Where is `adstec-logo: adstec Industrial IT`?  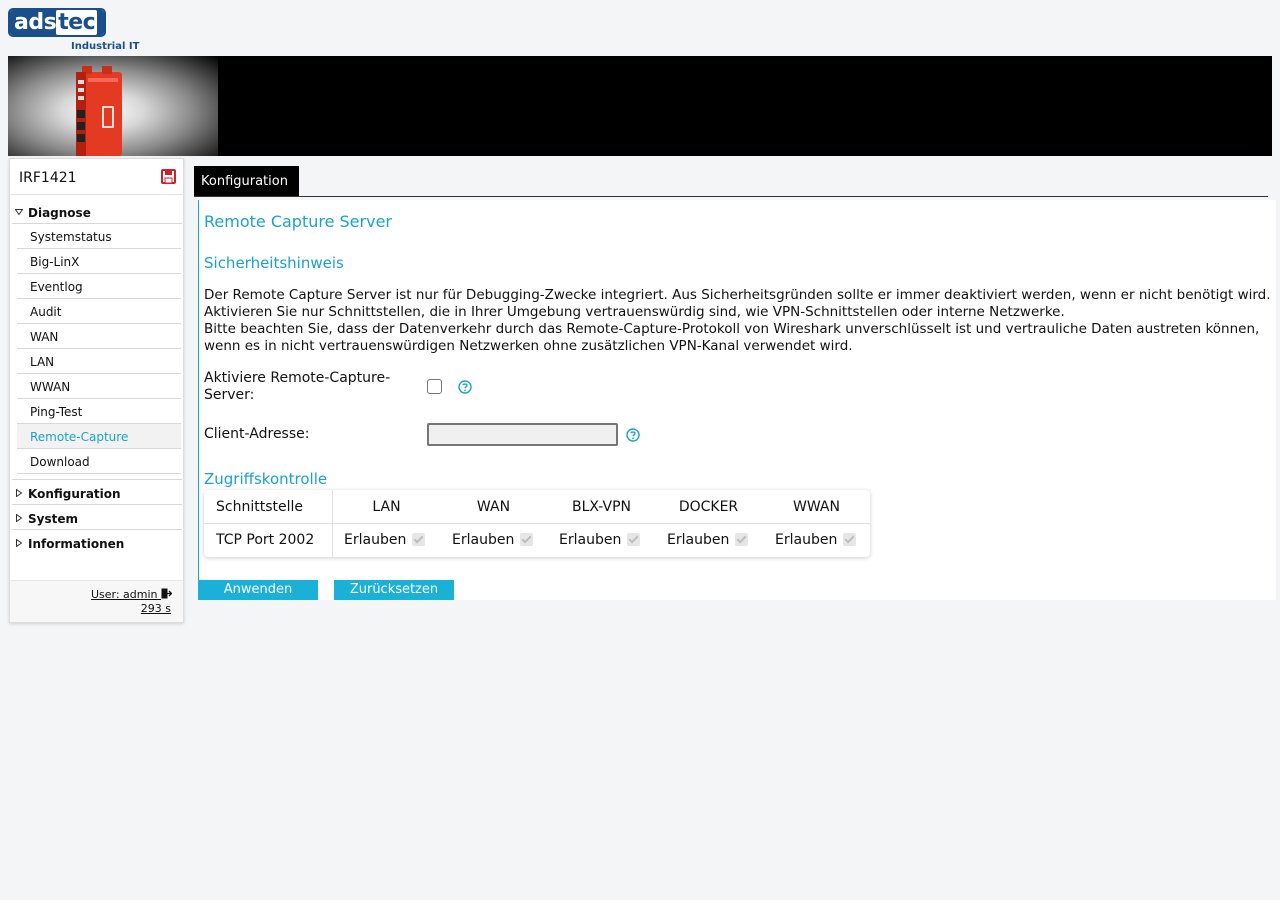 adstec-logo: adstec Industrial IT is located at coordinates (74, 31).